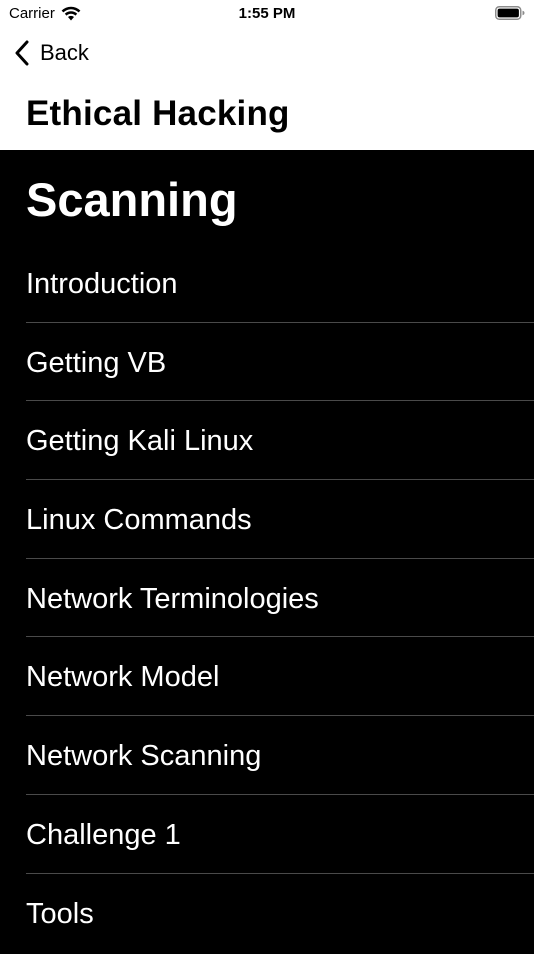 The width and height of the screenshot is (534, 954). I want to click on list-item-label: Network Terminologies, so click(172, 599).